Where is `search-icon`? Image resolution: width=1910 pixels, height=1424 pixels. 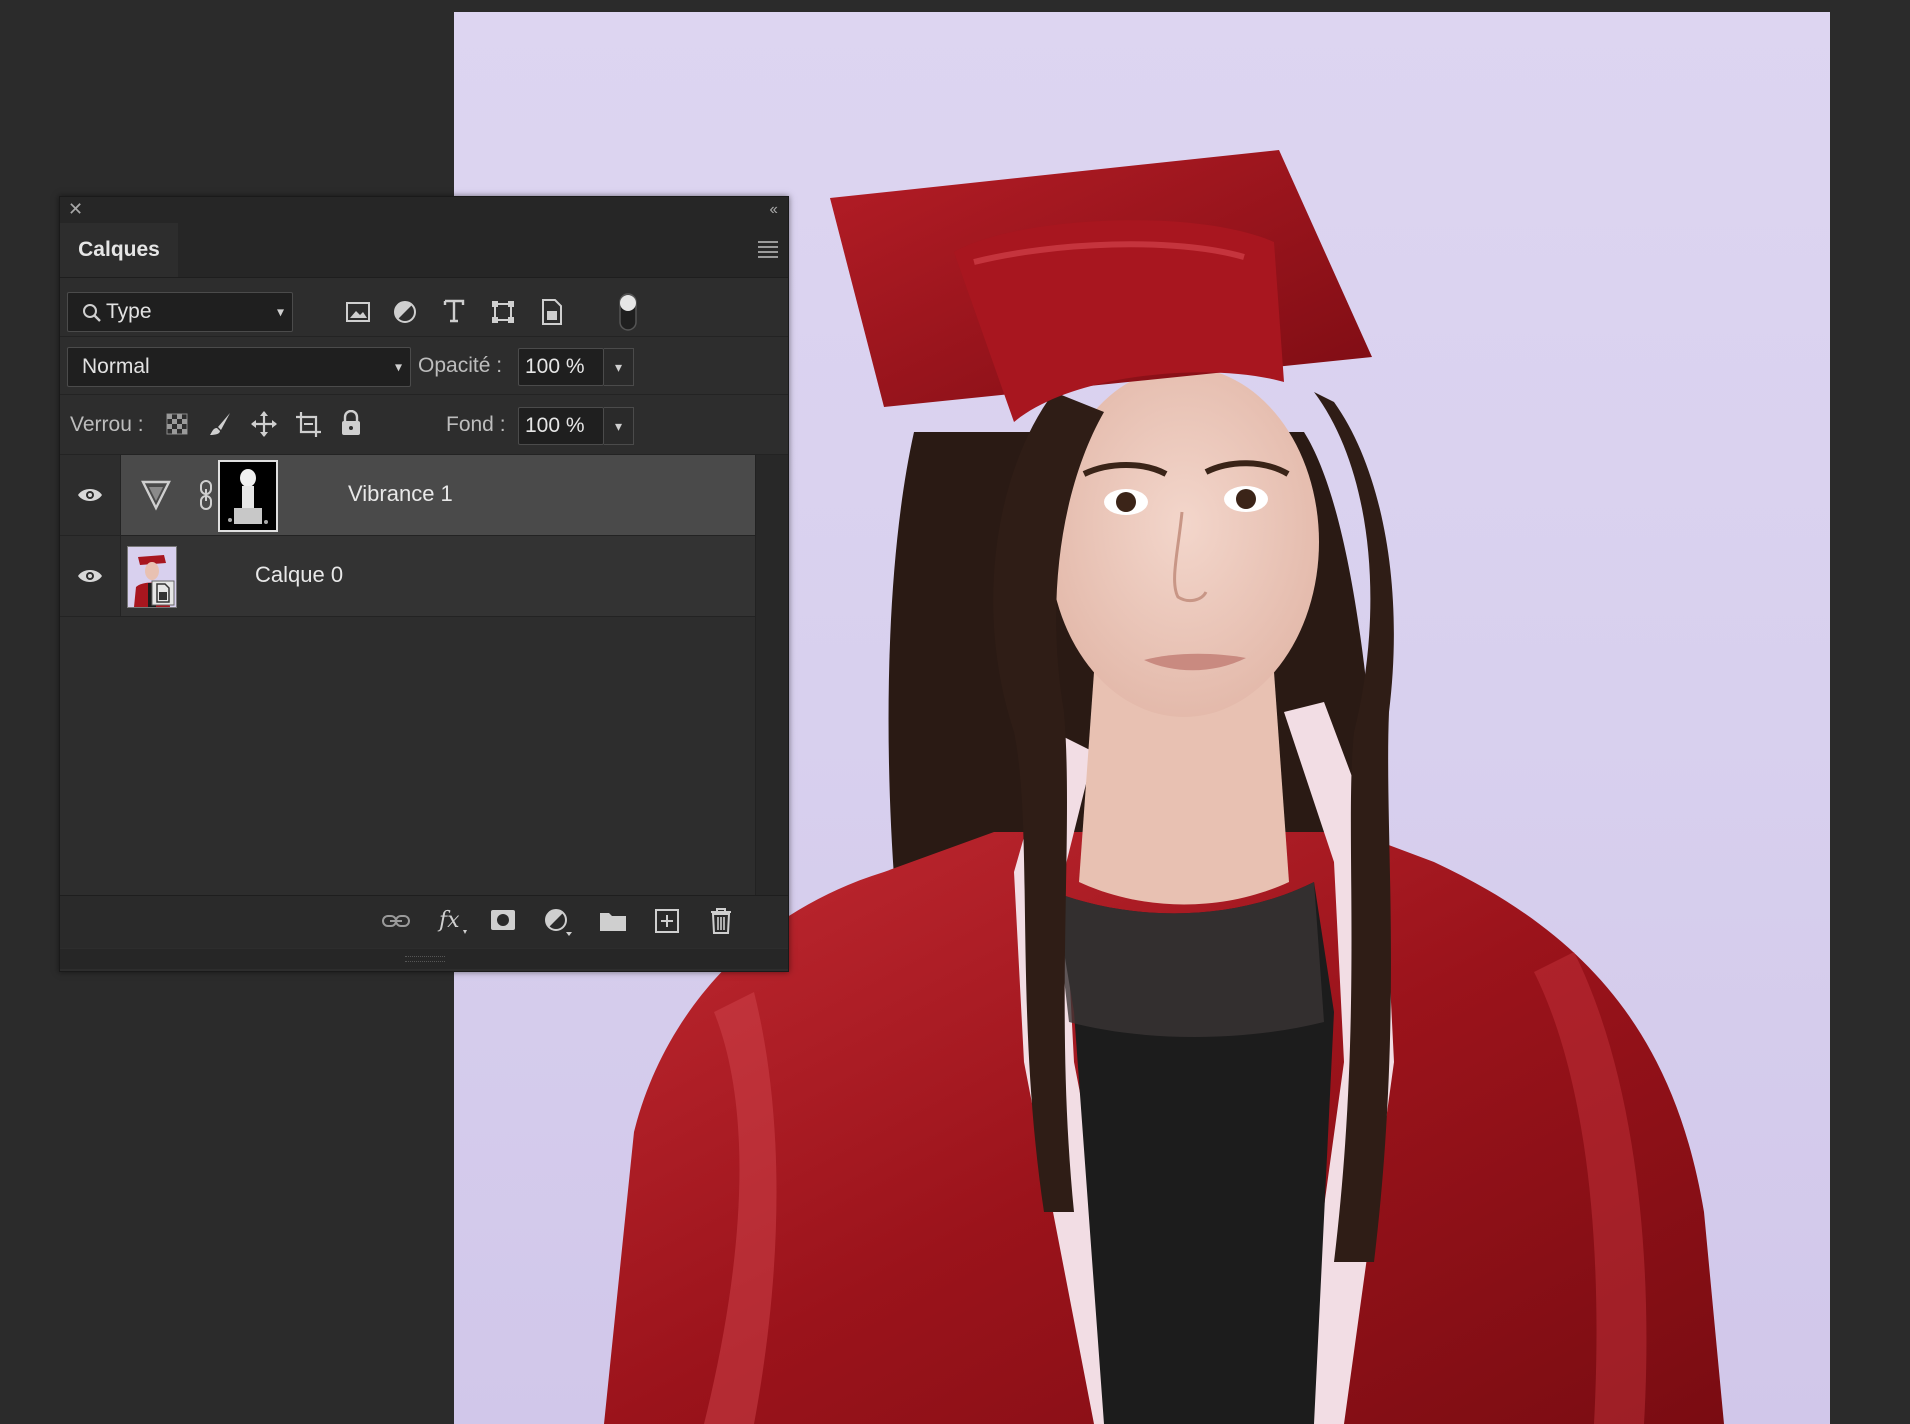
search-icon is located at coordinates (92, 316).